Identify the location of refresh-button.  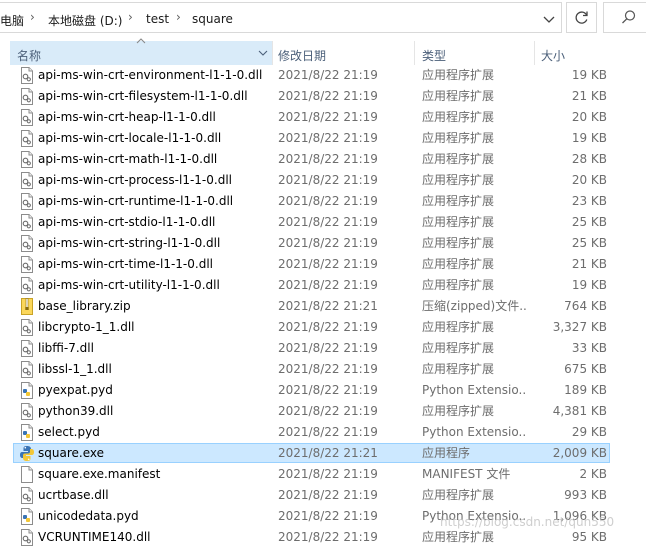
(581, 17).